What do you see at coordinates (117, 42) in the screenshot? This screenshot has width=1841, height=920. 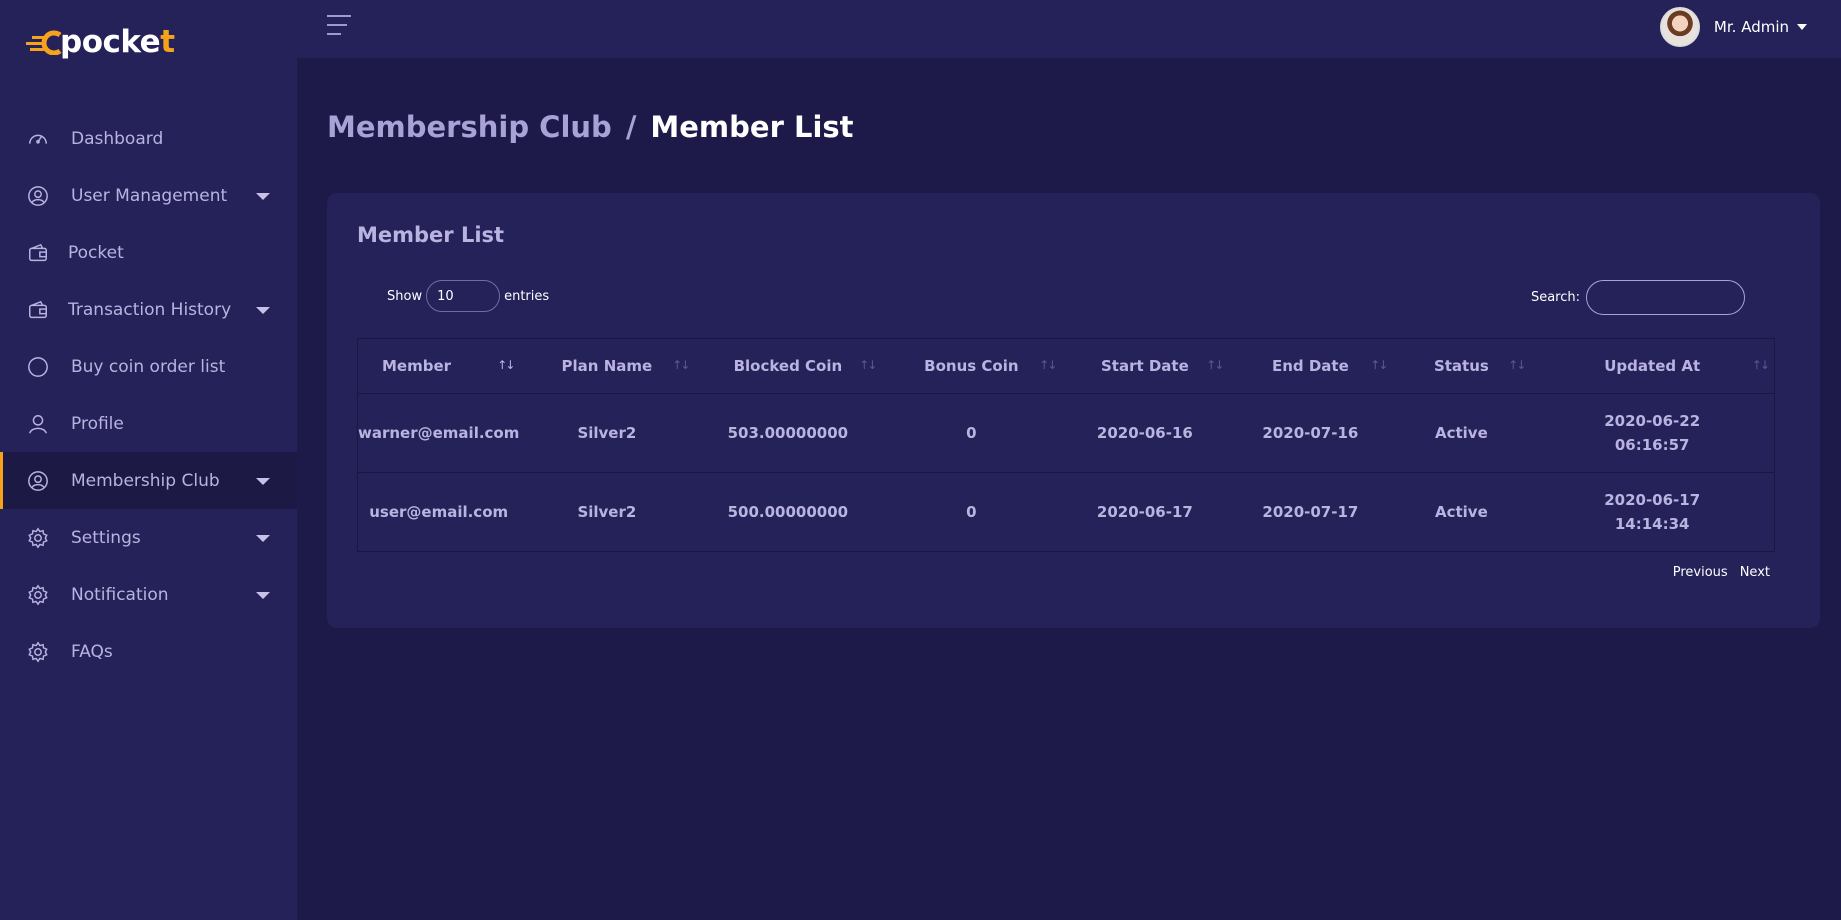 I see `logo-text: pocket` at bounding box center [117, 42].